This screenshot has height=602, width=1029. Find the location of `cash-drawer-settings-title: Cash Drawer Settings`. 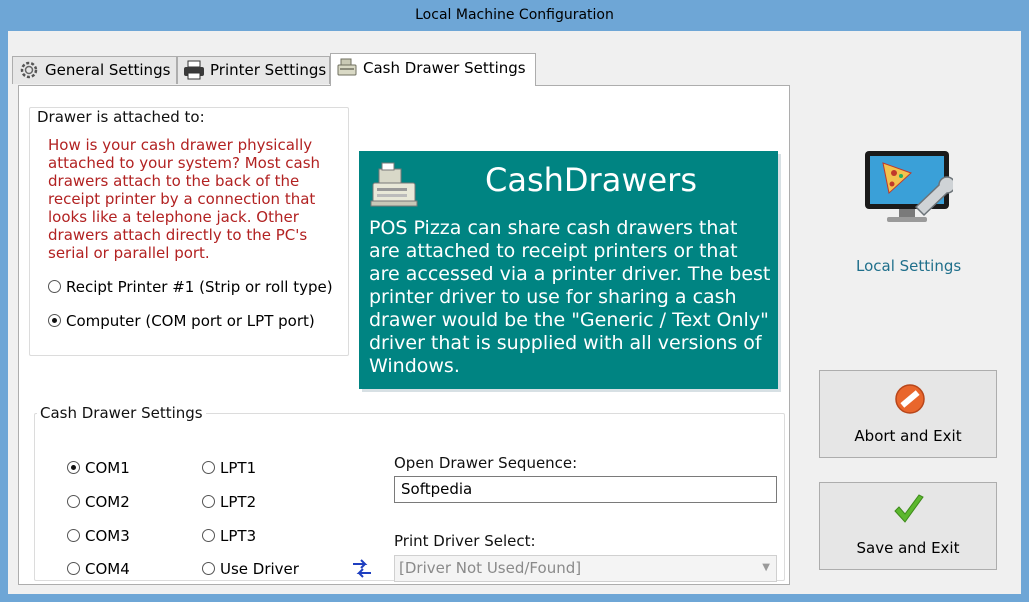

cash-drawer-settings-title: Cash Drawer Settings is located at coordinates (121, 413).